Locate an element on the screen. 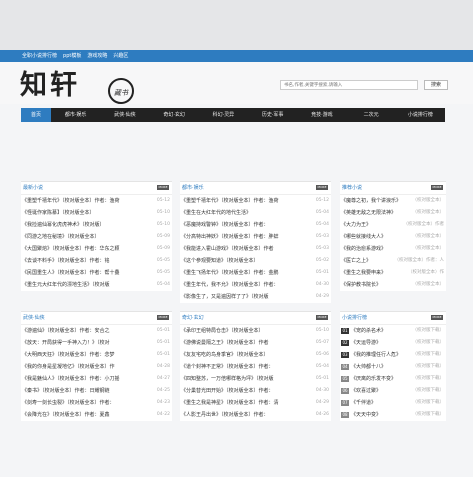  item-title: 《大国聚熔》（校对版全本）作者：华东之颖 is located at coordinates (81, 249).